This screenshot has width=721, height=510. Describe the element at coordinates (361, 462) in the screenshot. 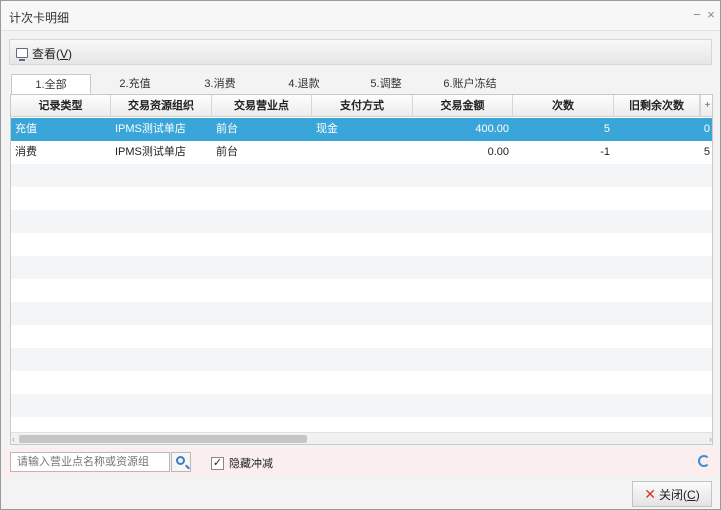

I see `filter-bar: ✓ 隐藏冲减` at that location.